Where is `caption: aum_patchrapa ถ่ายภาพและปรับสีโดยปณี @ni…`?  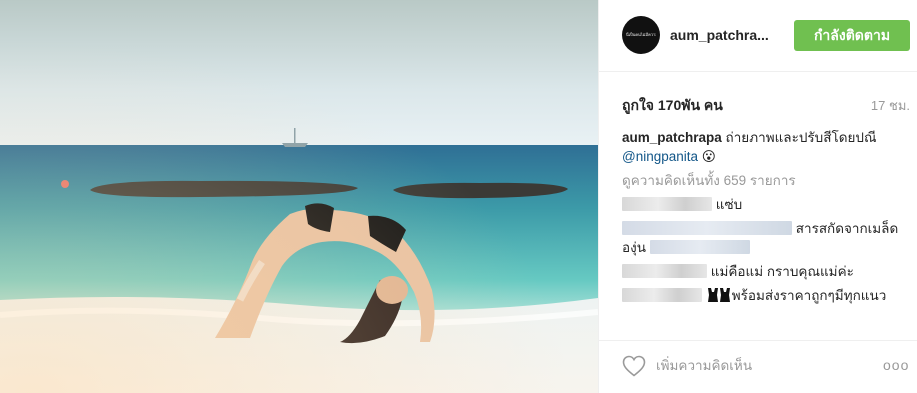
caption: aum_patchrapa ถ่ายภาพและปรับสีโดยปณี @ni… is located at coordinates (766, 147).